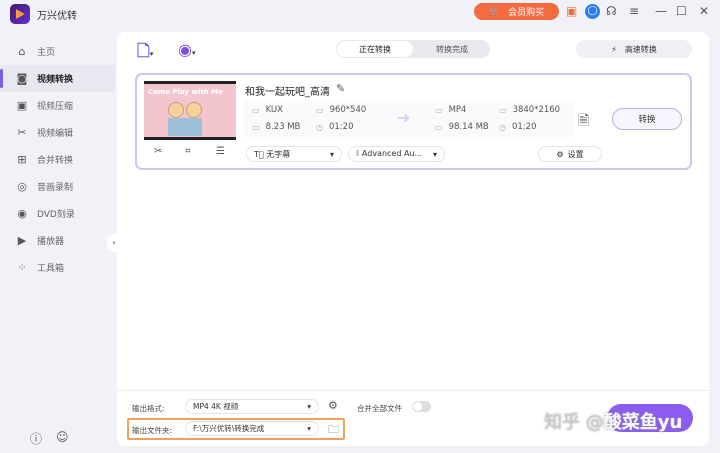  I want to click on video-thumbnail: Come Play with Me, so click(190, 110).